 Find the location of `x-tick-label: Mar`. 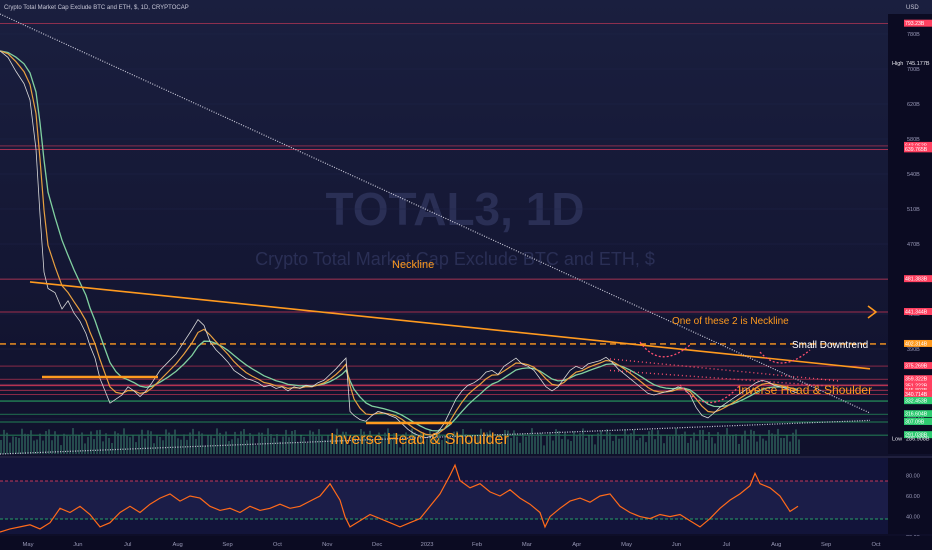

x-tick-label: Mar is located at coordinates (527, 545).